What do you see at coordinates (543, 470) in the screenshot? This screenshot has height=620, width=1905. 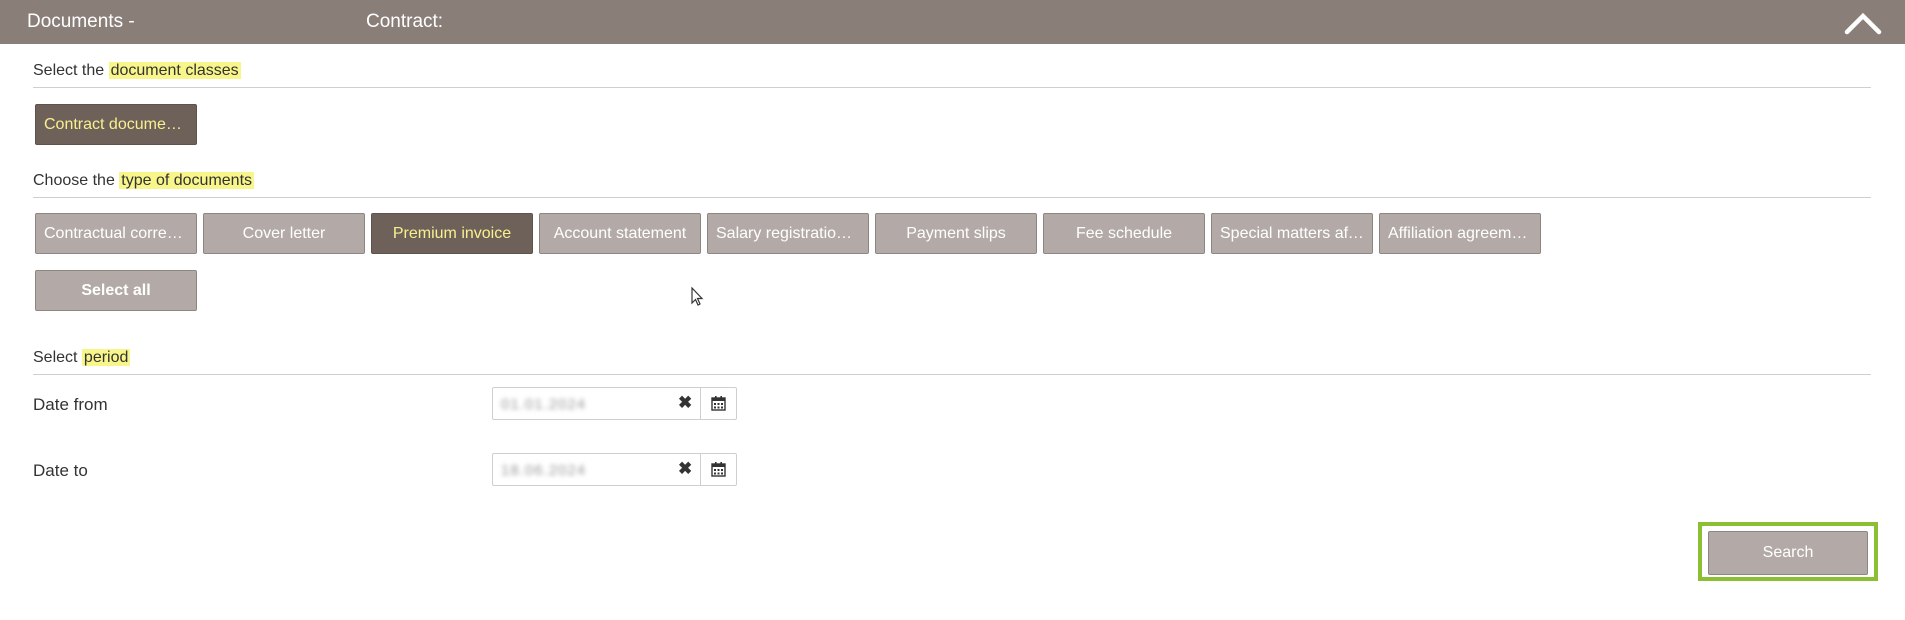 I see `date-to-value: 18.06.2024` at bounding box center [543, 470].